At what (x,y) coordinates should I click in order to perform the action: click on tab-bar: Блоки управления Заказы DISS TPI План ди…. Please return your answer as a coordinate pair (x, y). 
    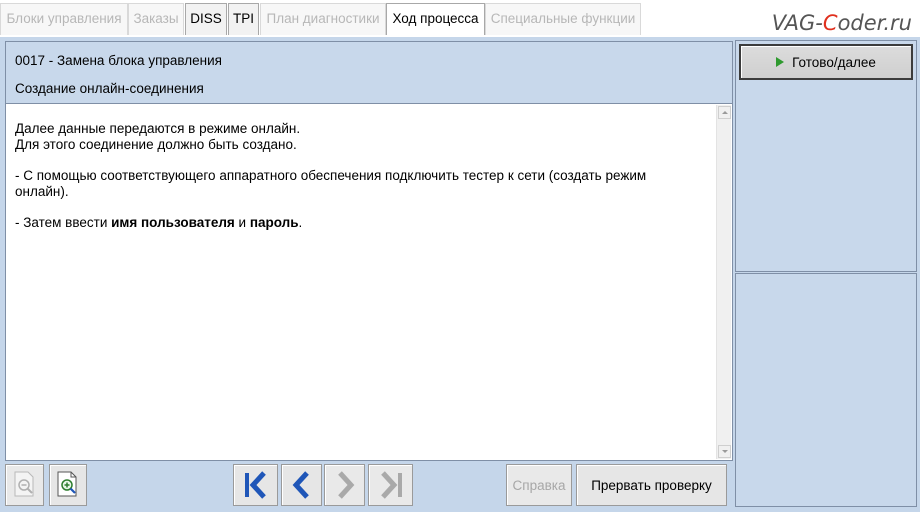
    Looking at the image, I should click on (460, 18).